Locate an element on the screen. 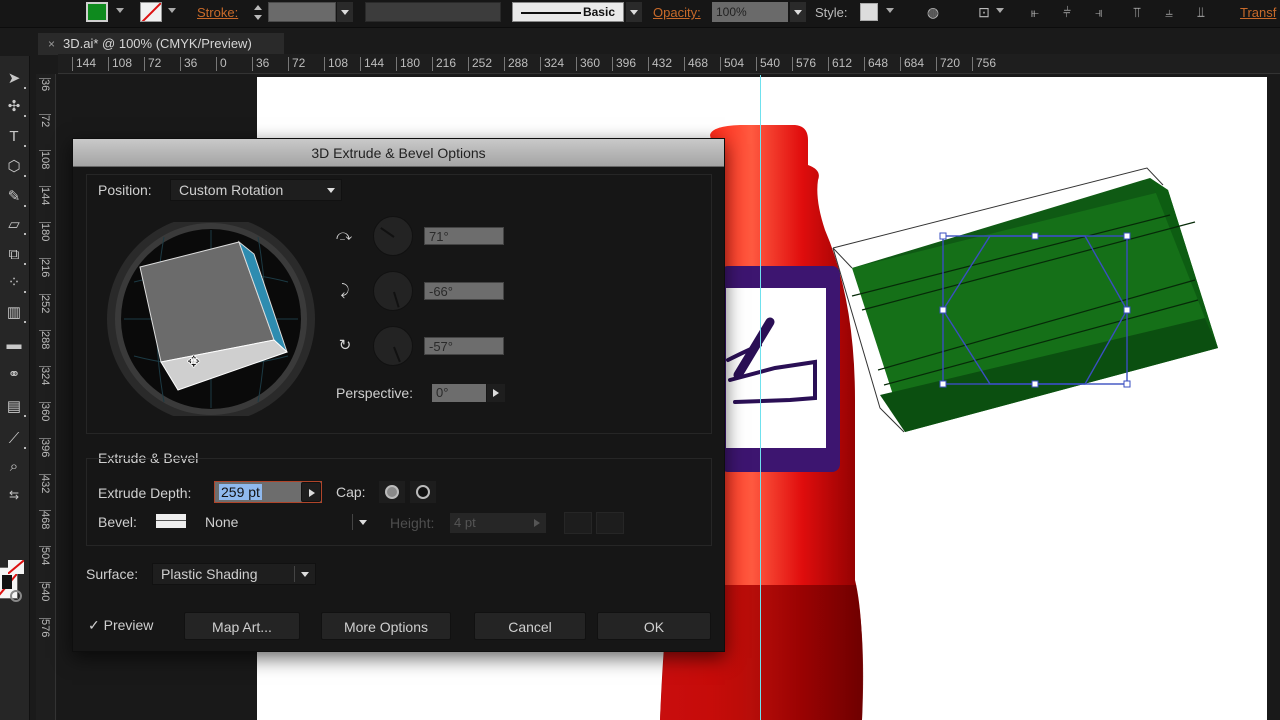 Image resolution: width=1280 pixels, height=720 pixels. extrude-depth-field: 259 pt is located at coordinates (268, 492).